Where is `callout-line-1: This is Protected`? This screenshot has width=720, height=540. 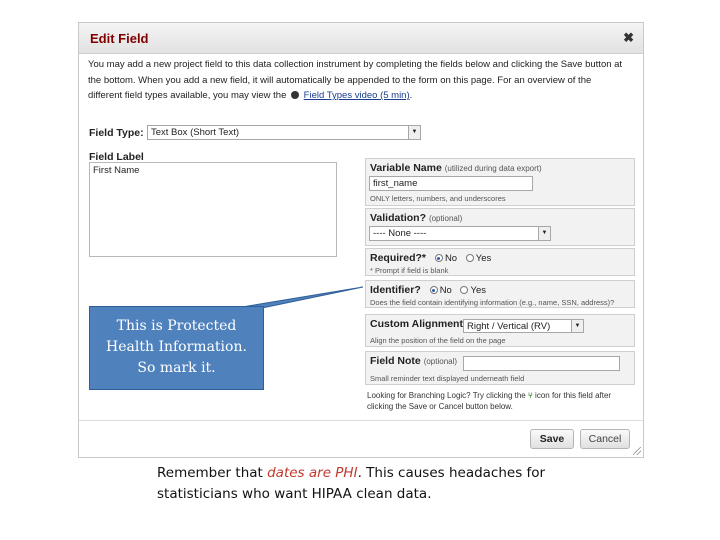 callout-line-1: This is Protected is located at coordinates (176, 326).